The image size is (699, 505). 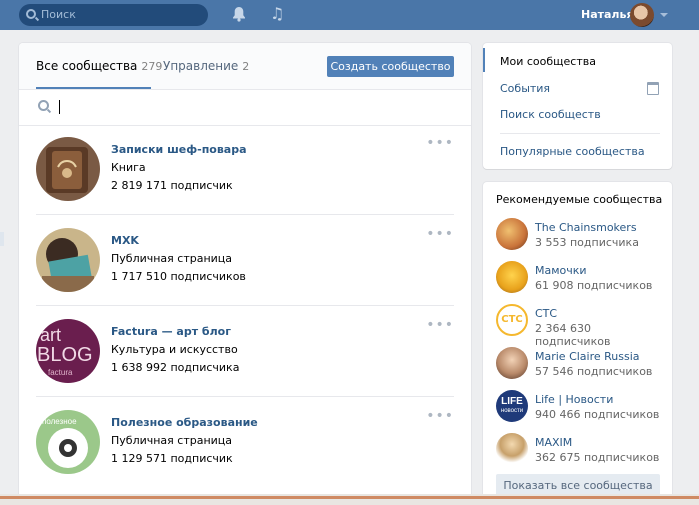 What do you see at coordinates (277, 13) in the screenshot?
I see `music-icon: ♫` at bounding box center [277, 13].